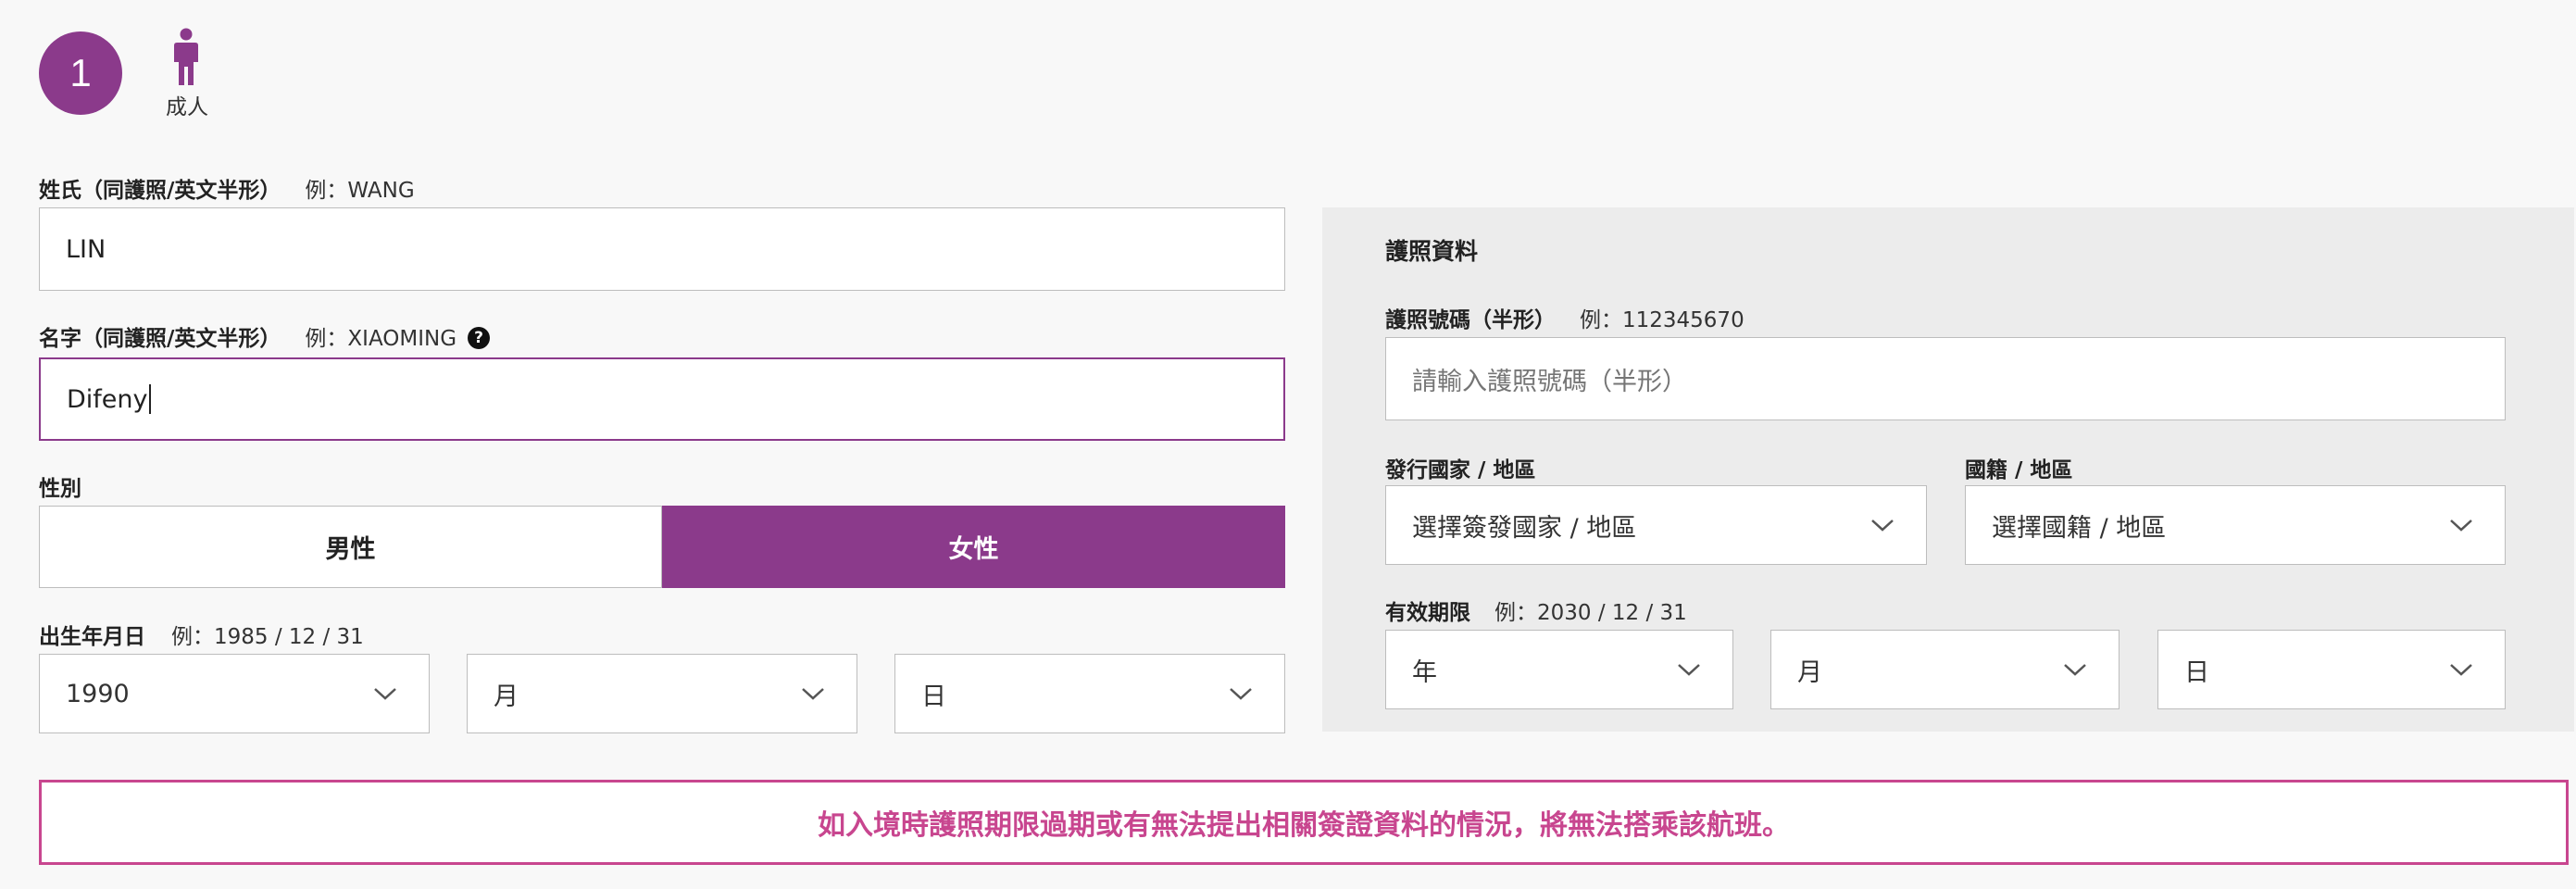  What do you see at coordinates (662, 249) in the screenshot?
I see `surname-input: LIN` at bounding box center [662, 249].